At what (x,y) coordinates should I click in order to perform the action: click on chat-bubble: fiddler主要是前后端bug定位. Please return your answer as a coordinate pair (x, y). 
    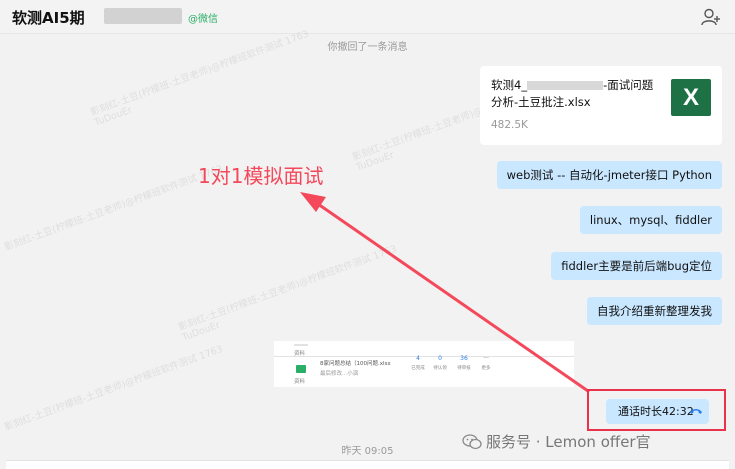
    Looking at the image, I should click on (636, 266).